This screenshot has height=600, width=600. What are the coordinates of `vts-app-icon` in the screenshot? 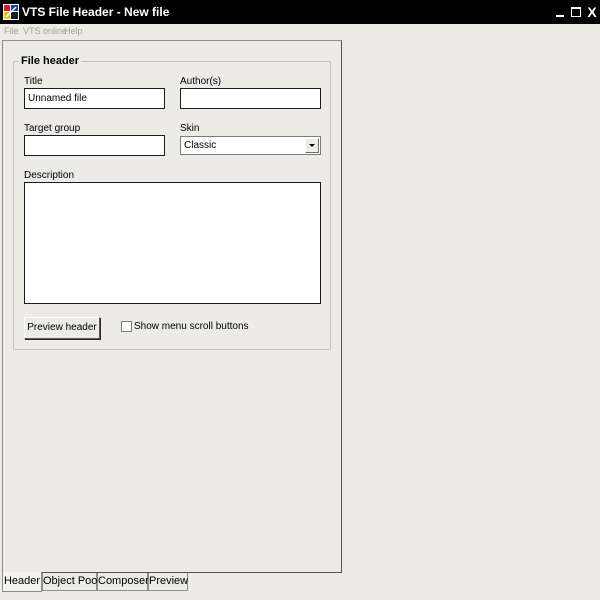 It's located at (11, 12).